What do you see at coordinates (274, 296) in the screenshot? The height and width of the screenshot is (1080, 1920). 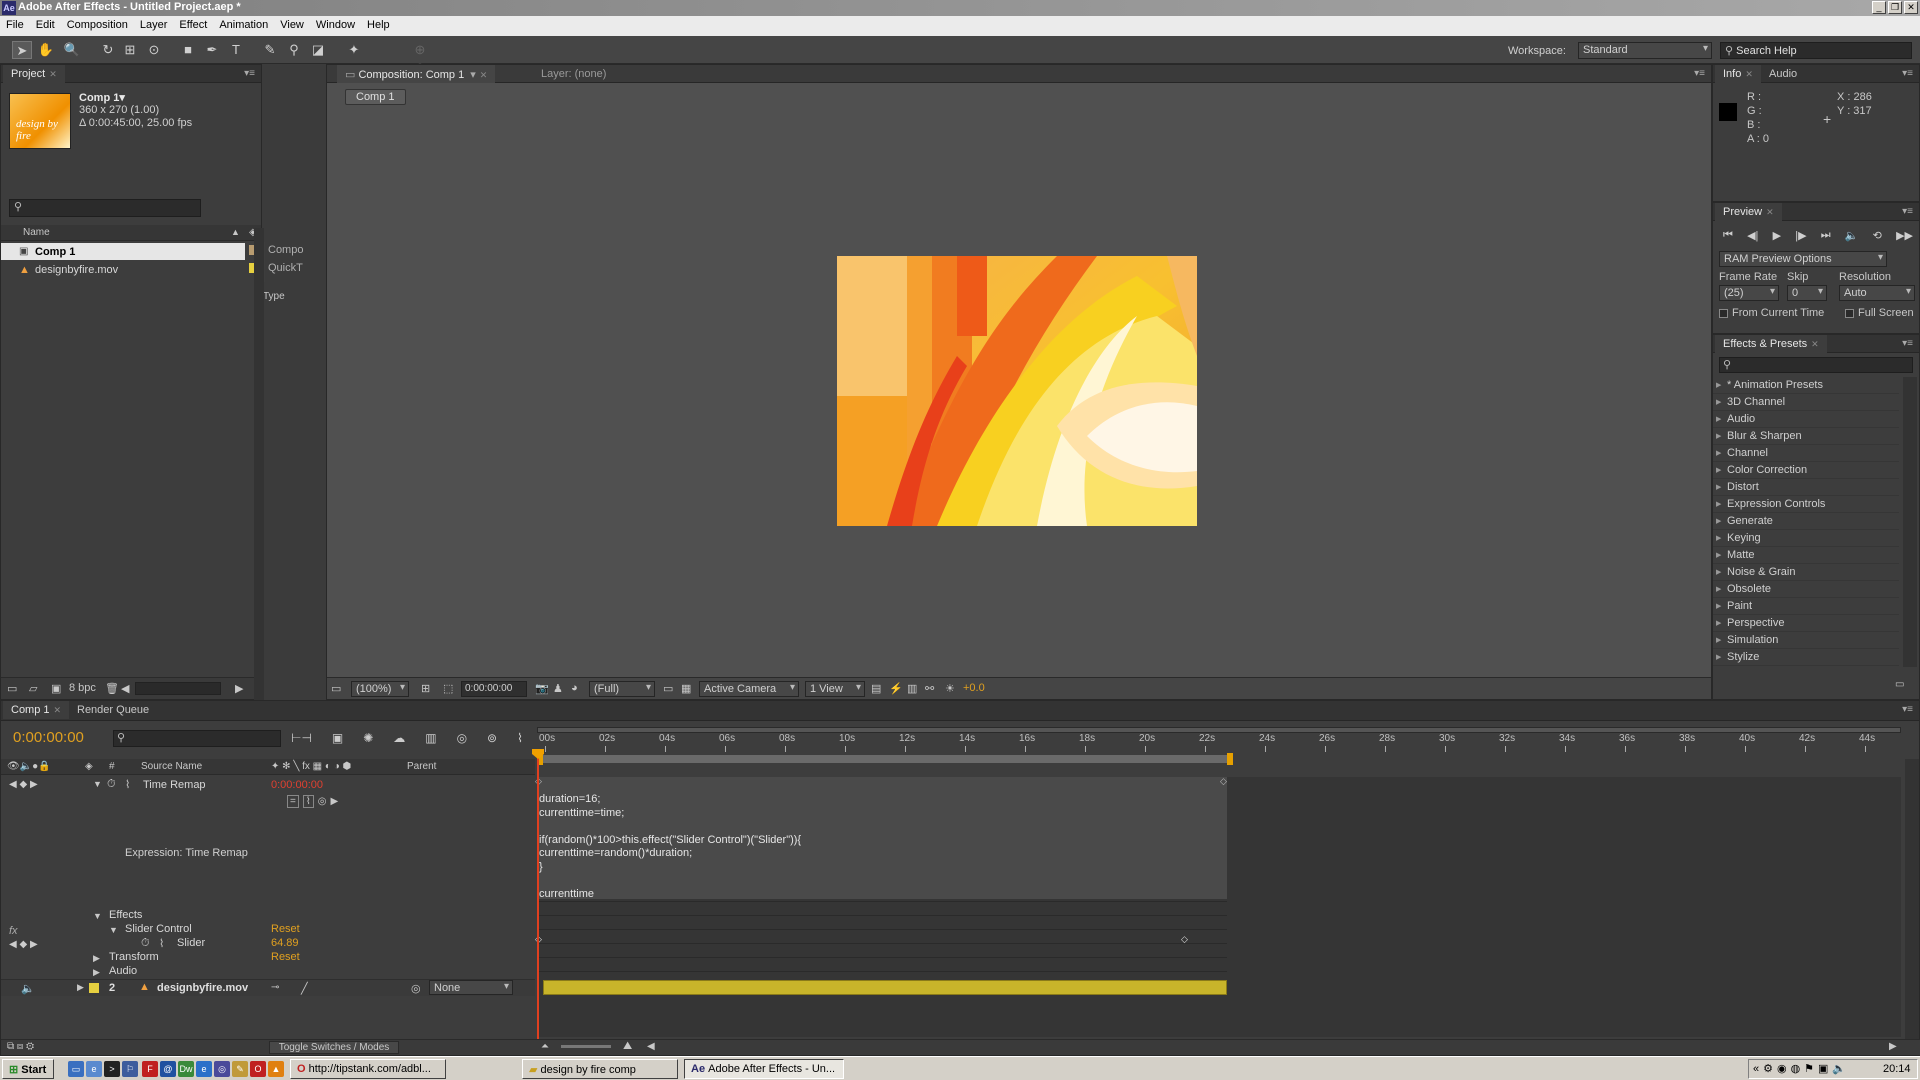 I see `col-type: Type` at bounding box center [274, 296].